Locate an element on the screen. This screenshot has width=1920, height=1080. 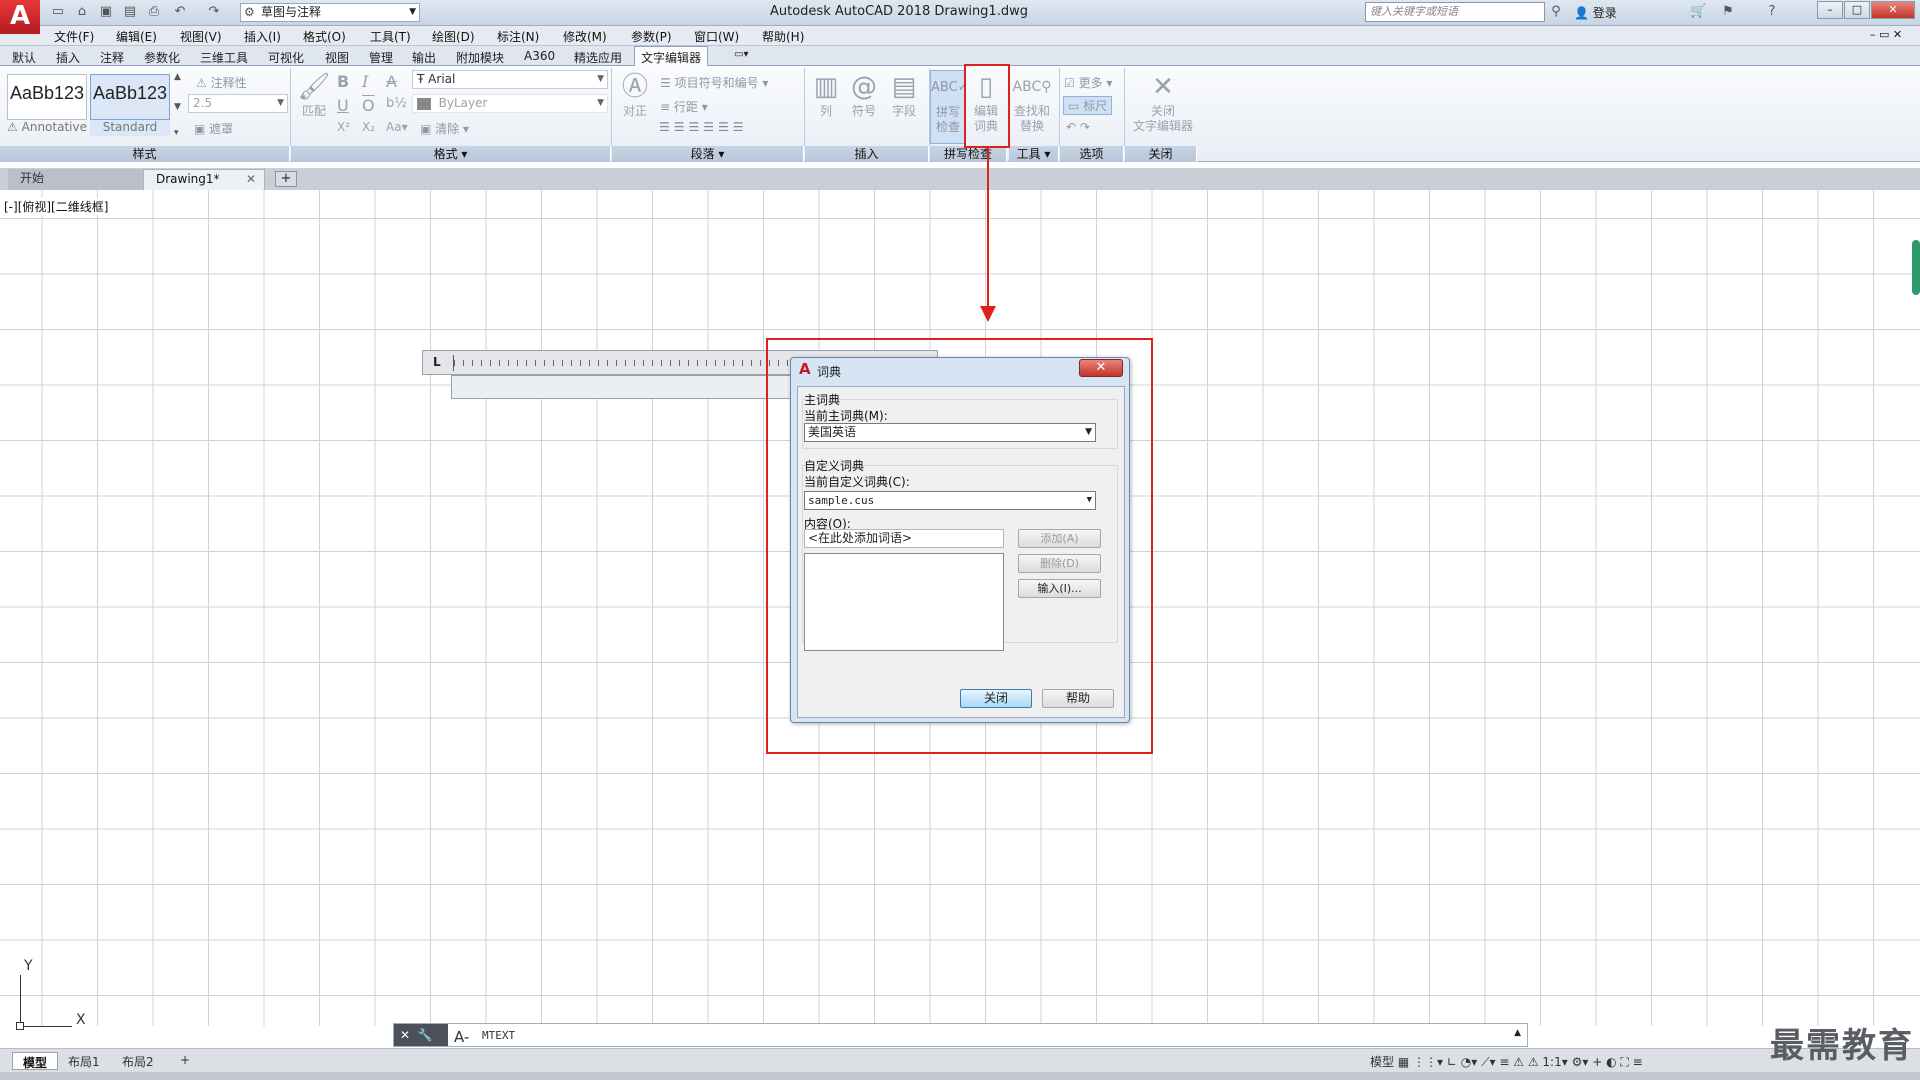
osnap-icon: ⟋▾ is located at coordinates (1488, 1062).